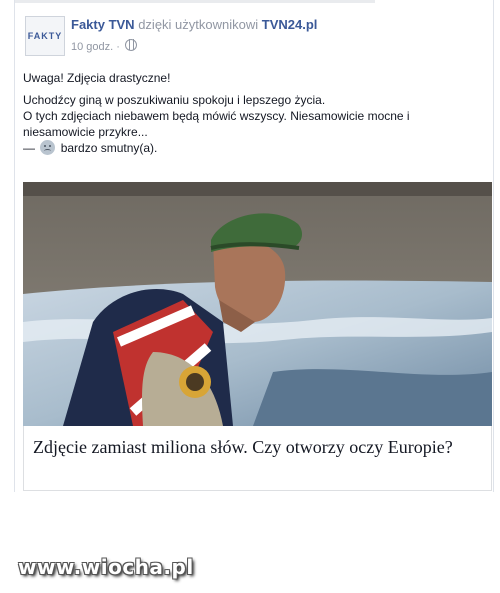 Image resolution: width=500 pixels, height=593 pixels. Describe the element at coordinates (106, 567) in the screenshot. I see `watermark-text: www.wiocha.pl` at that location.